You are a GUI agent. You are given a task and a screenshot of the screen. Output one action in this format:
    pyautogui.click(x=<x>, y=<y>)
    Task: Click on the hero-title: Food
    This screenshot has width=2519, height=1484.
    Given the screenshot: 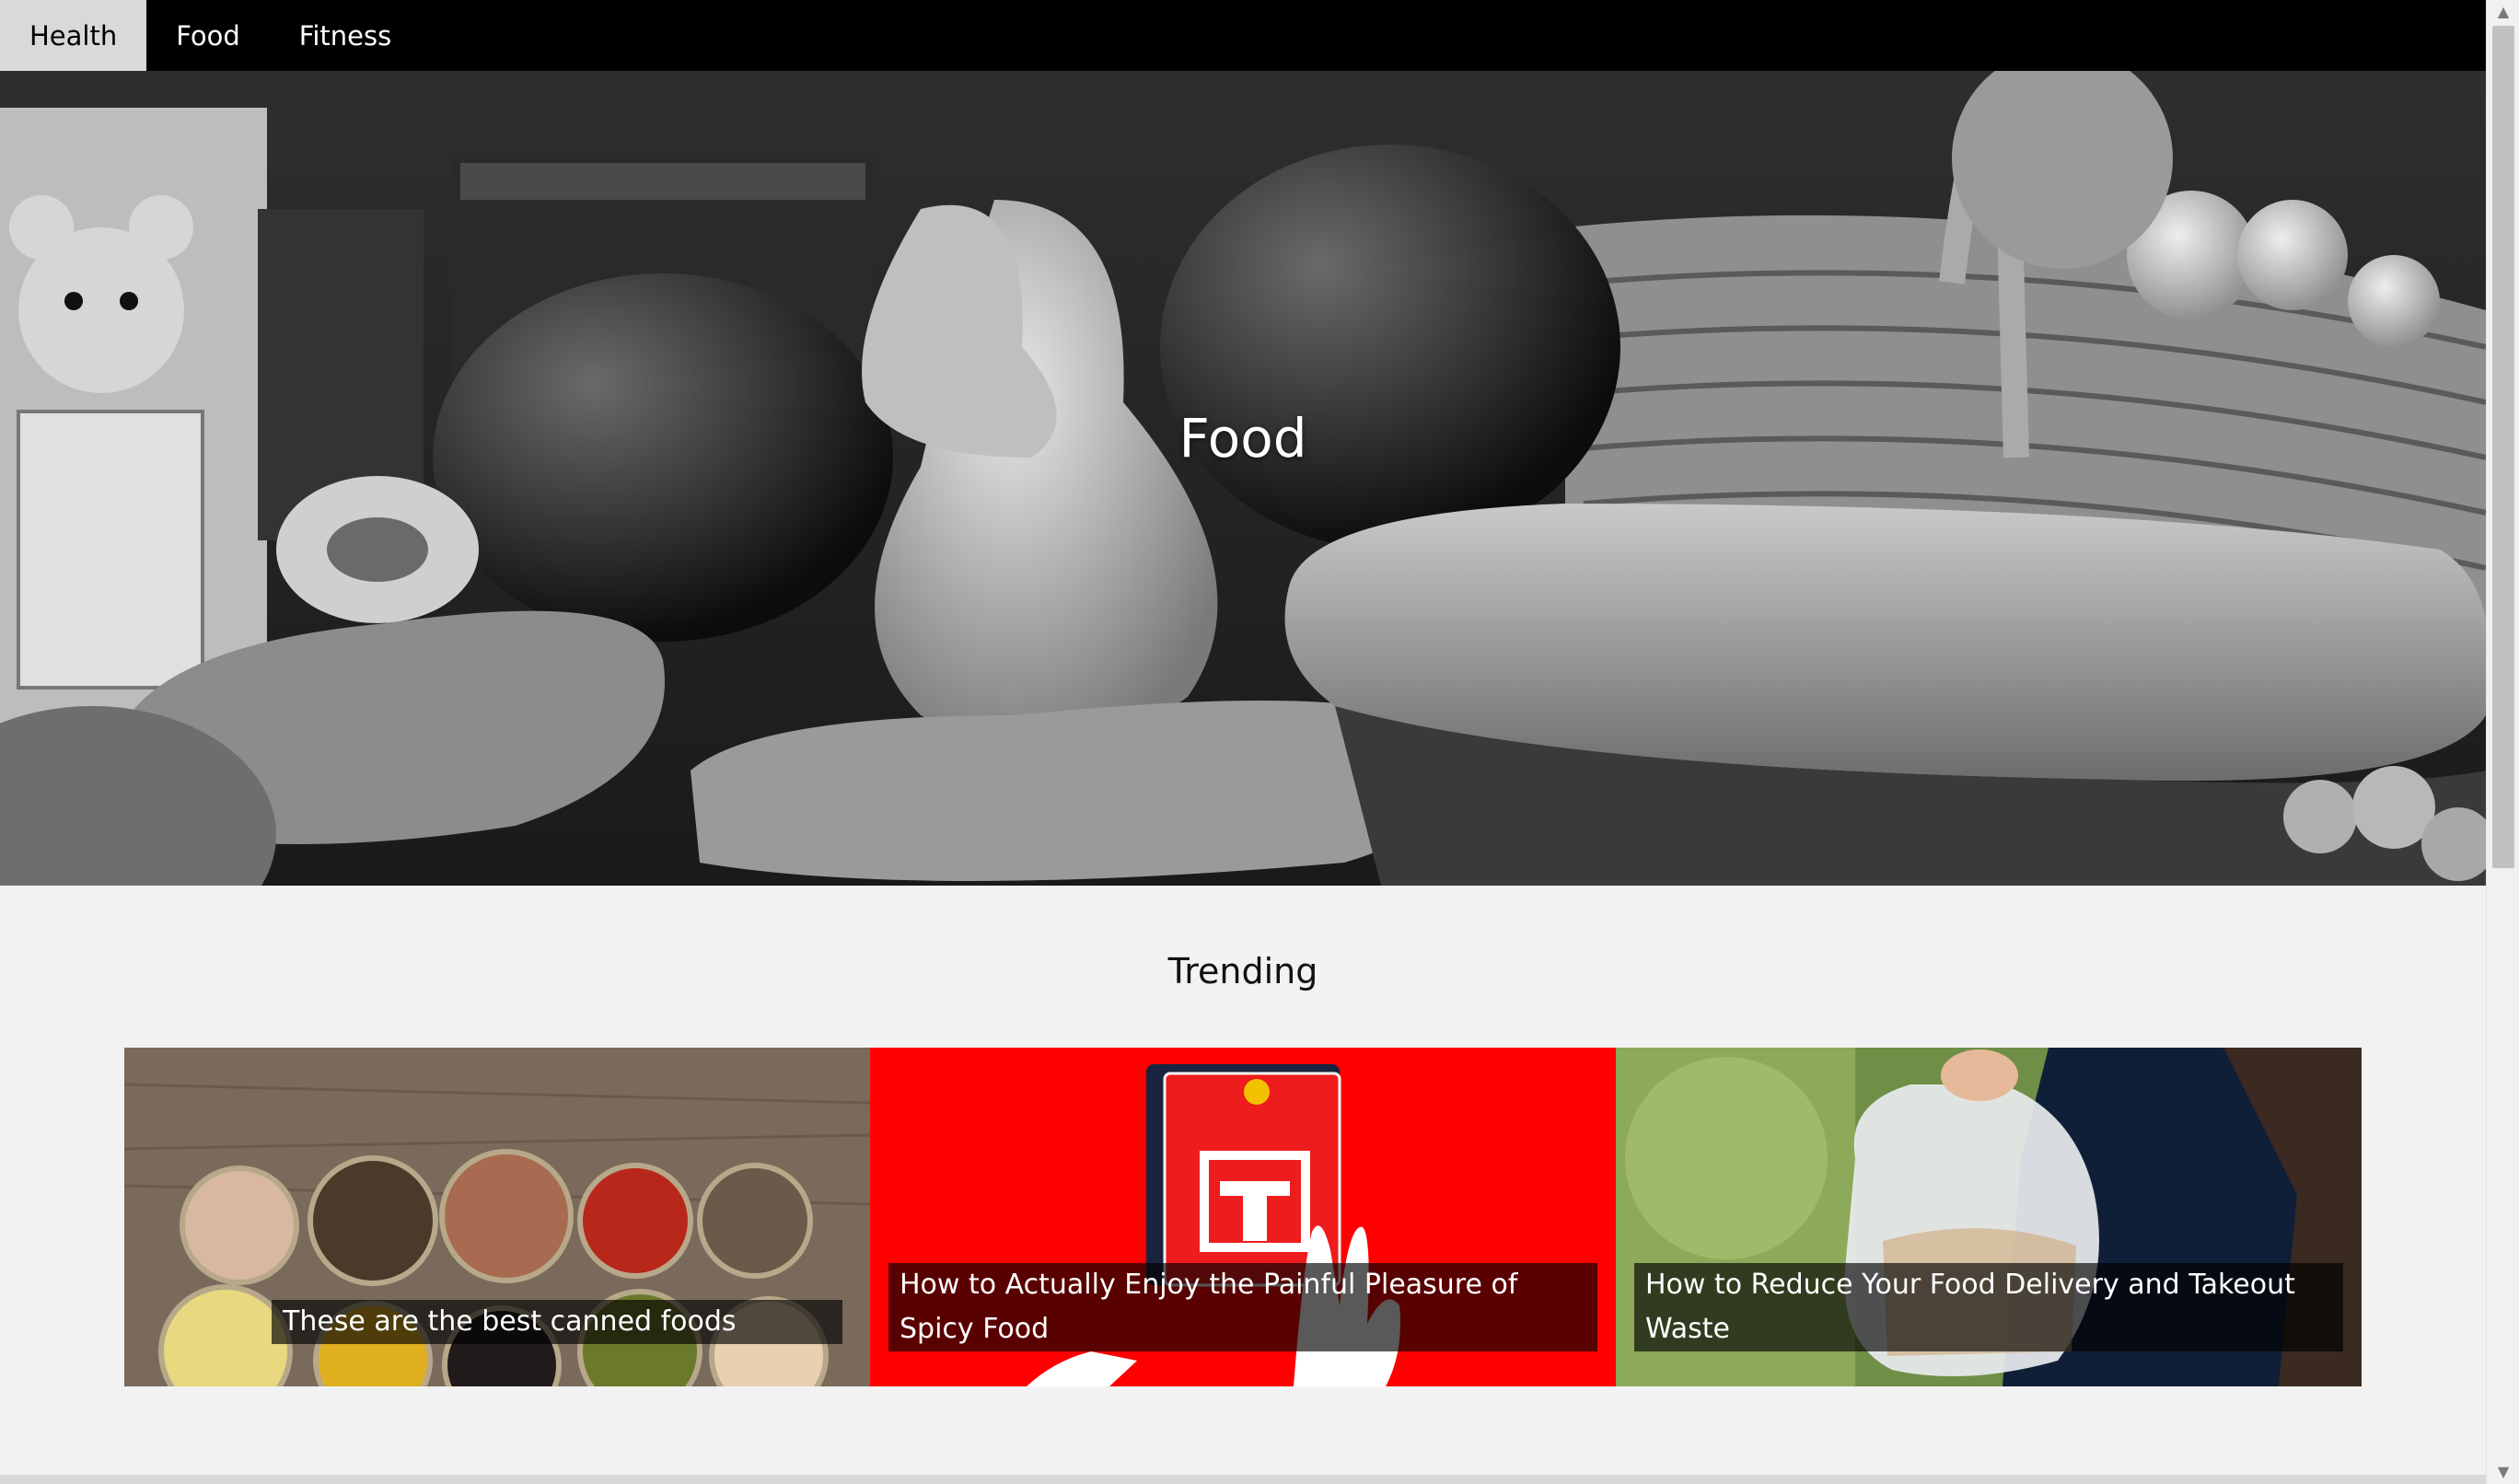 What is the action you would take?
    pyautogui.click(x=1242, y=438)
    